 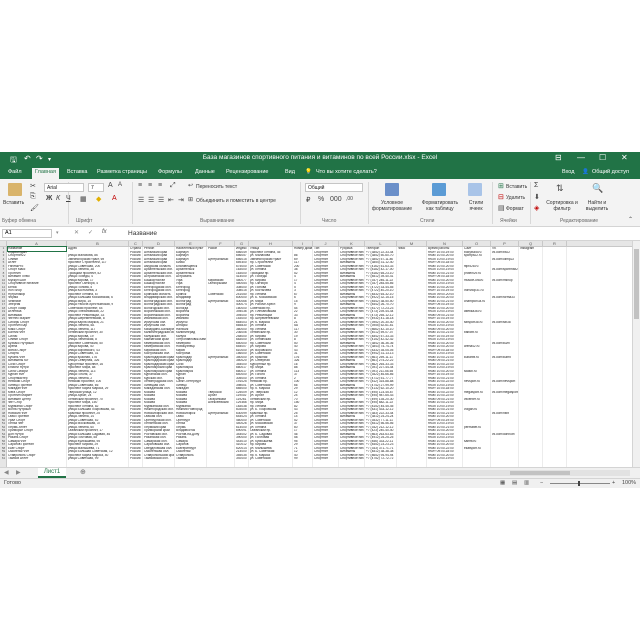 What do you see at coordinates (33, 186) in the screenshot?
I see `cut-icon: ✂` at bounding box center [33, 186].